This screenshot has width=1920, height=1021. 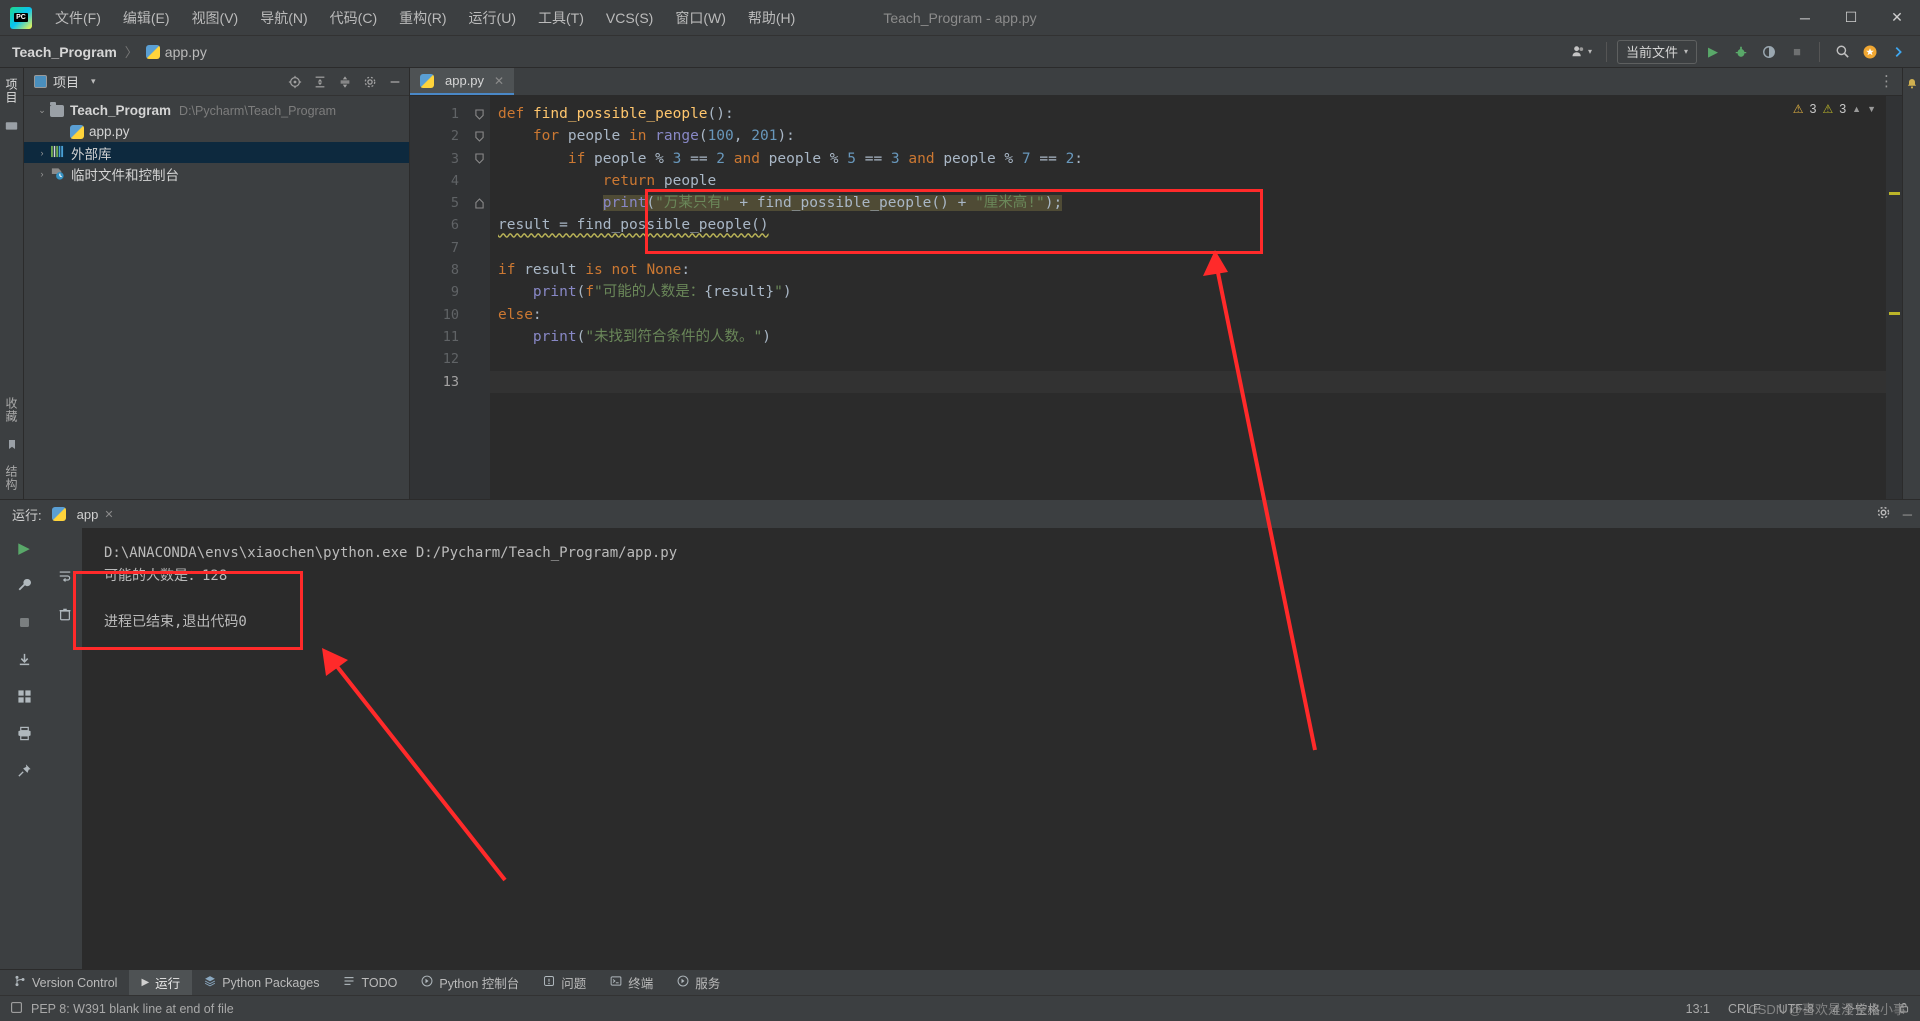 I want to click on chevron-up-icon: ▲, so click(x=1856, y=109).